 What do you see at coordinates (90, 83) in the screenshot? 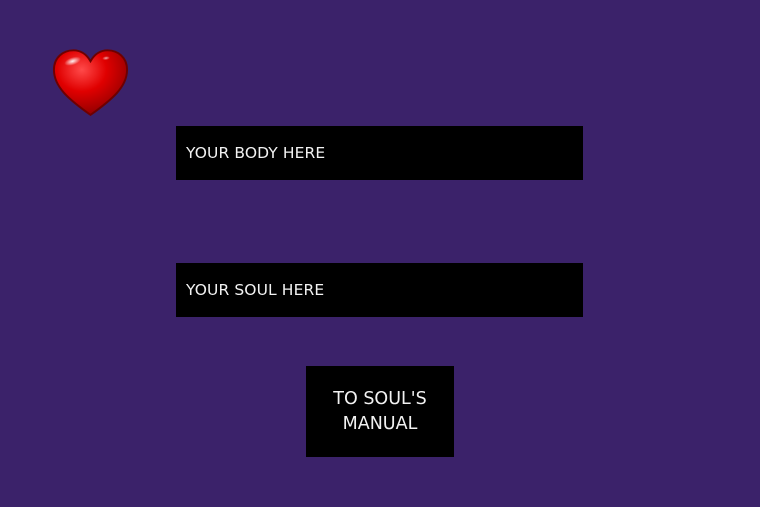
I see `heart-icon` at bounding box center [90, 83].